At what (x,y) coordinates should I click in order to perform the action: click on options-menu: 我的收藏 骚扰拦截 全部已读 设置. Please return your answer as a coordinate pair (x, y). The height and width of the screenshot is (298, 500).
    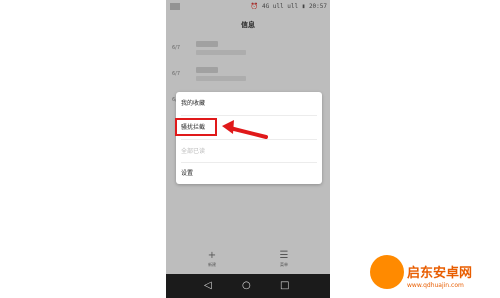
    Looking at the image, I should click on (249, 138).